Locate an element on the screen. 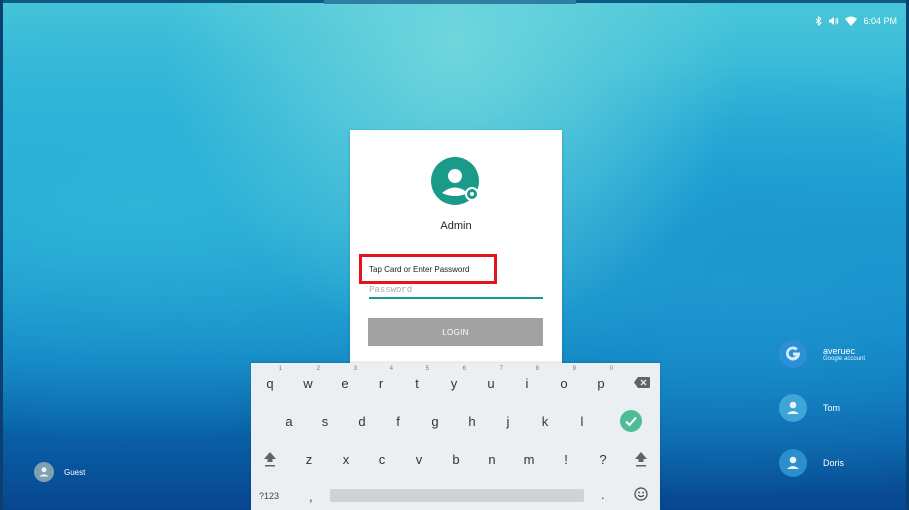 The image size is (909, 510). key-h: h is located at coordinates (472, 421).